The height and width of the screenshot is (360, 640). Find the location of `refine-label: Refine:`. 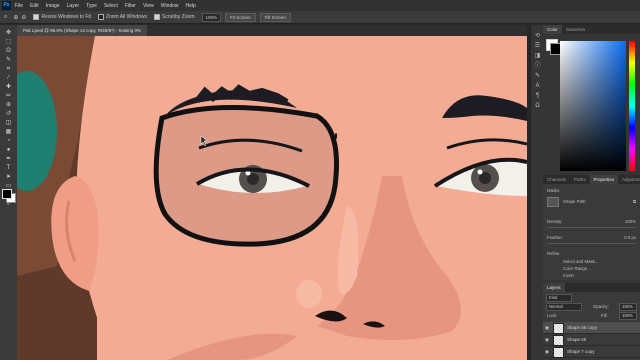

refine-label: Refine: is located at coordinates (554, 253).